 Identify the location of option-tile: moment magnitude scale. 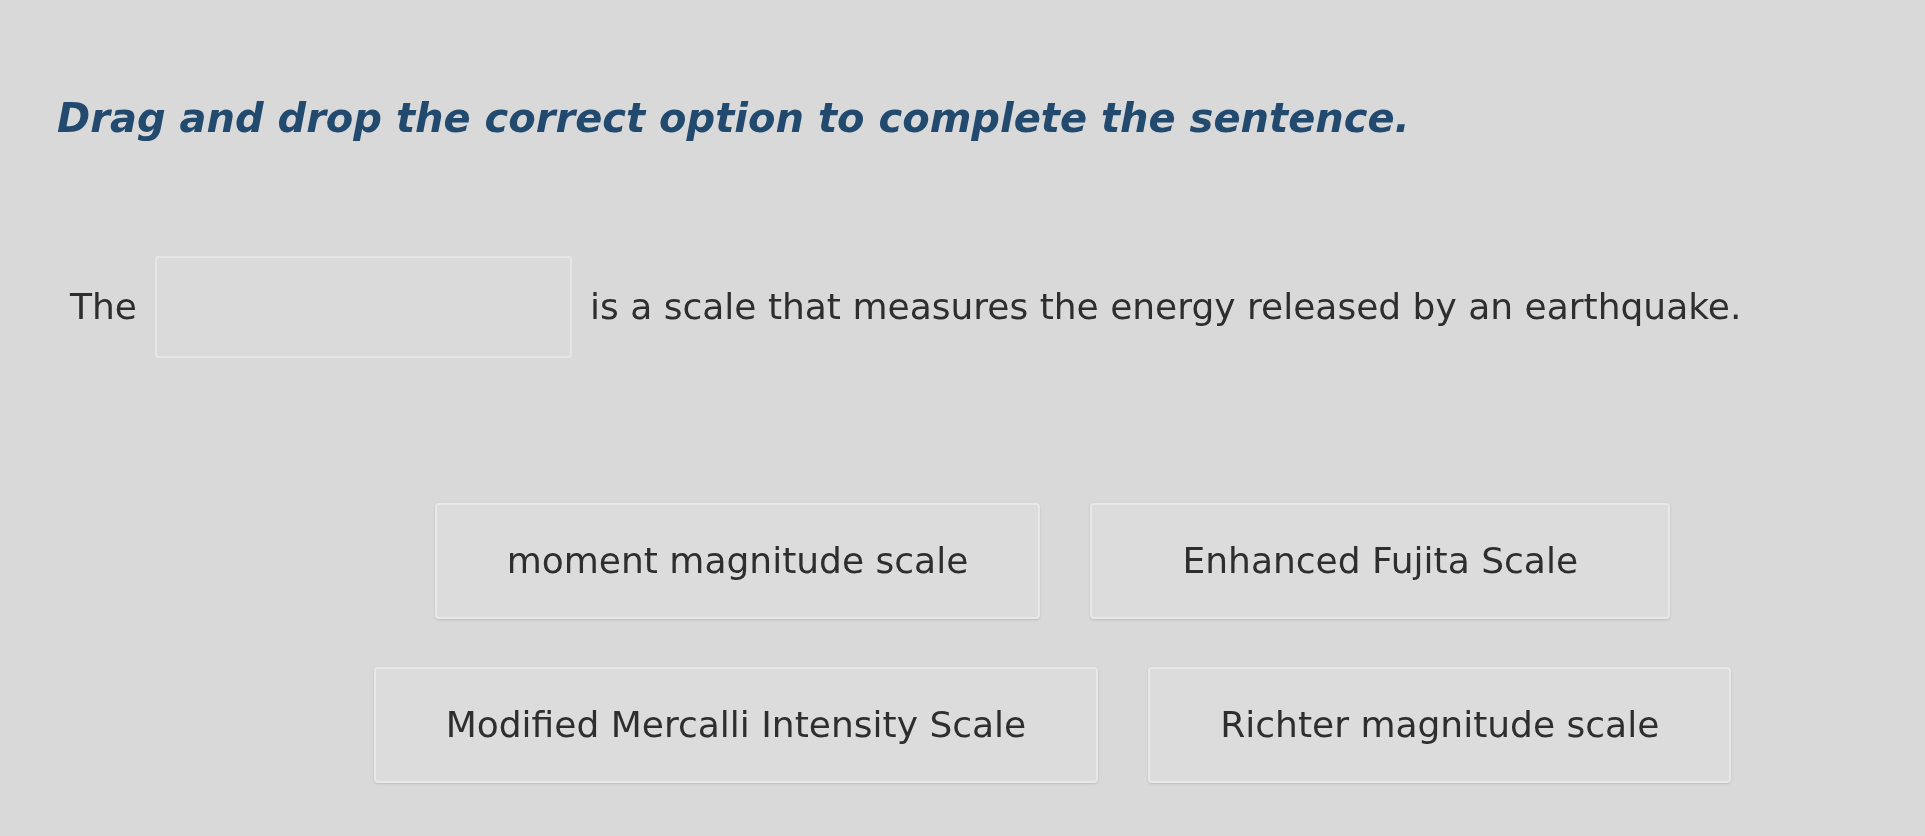
(737, 561).